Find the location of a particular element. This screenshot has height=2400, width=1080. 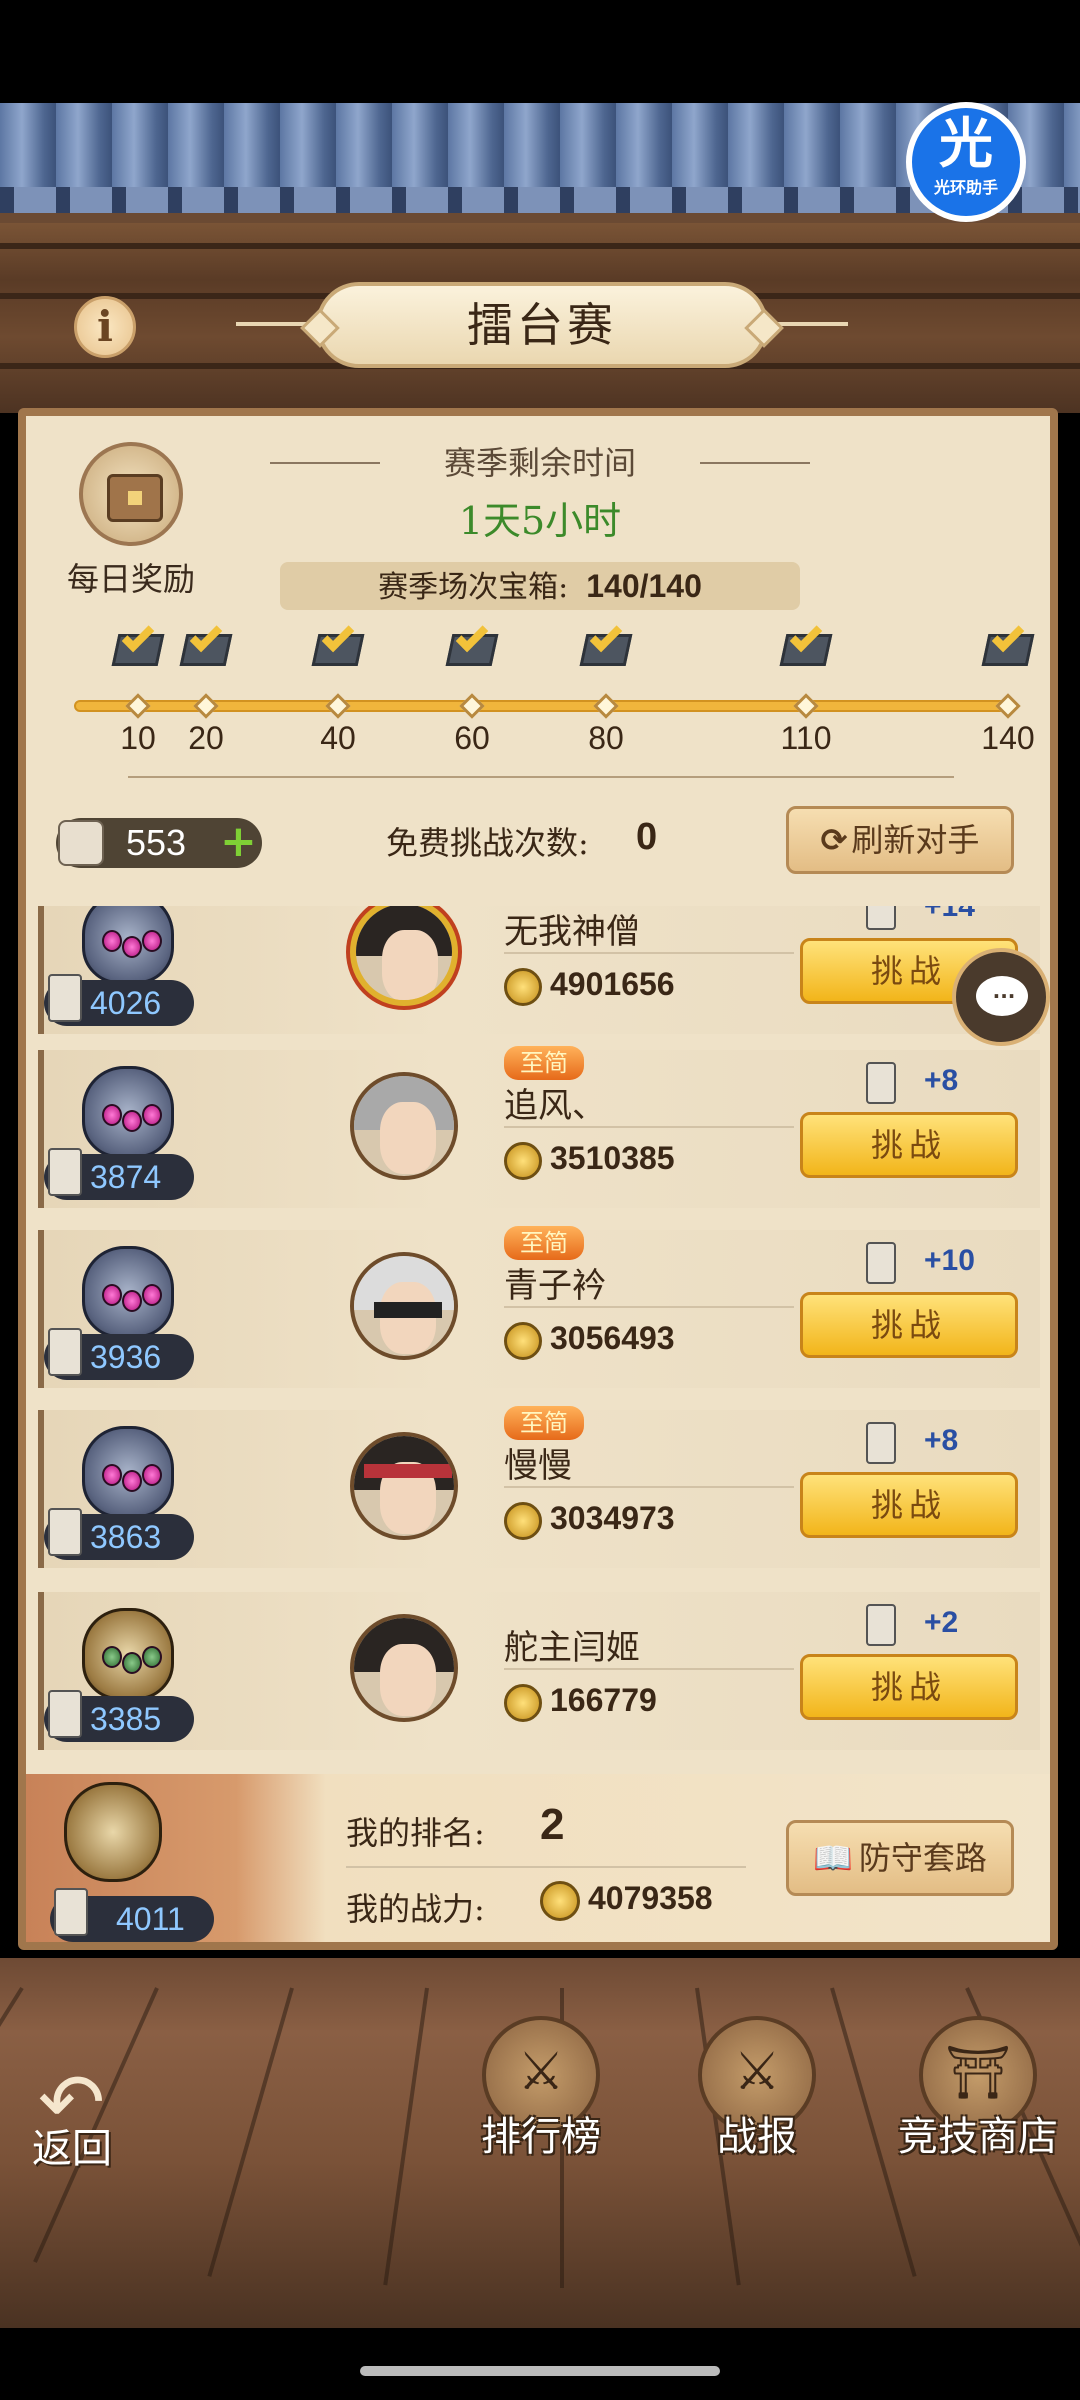

refresh-opponents-button: ⟳ 刷新对手 is located at coordinates (900, 840).